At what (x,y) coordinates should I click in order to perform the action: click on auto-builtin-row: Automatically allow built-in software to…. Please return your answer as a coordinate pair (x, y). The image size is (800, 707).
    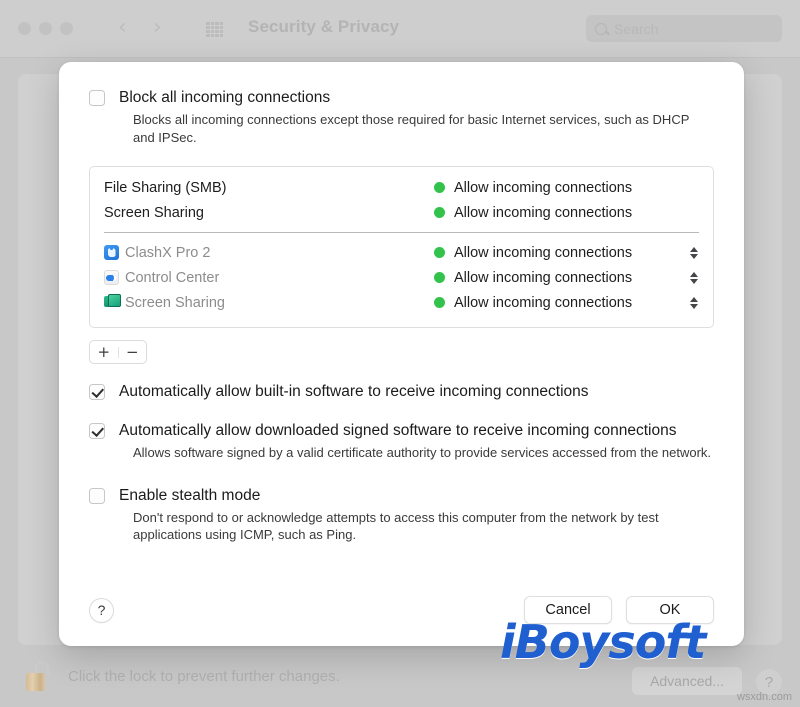
    Looking at the image, I should click on (401, 391).